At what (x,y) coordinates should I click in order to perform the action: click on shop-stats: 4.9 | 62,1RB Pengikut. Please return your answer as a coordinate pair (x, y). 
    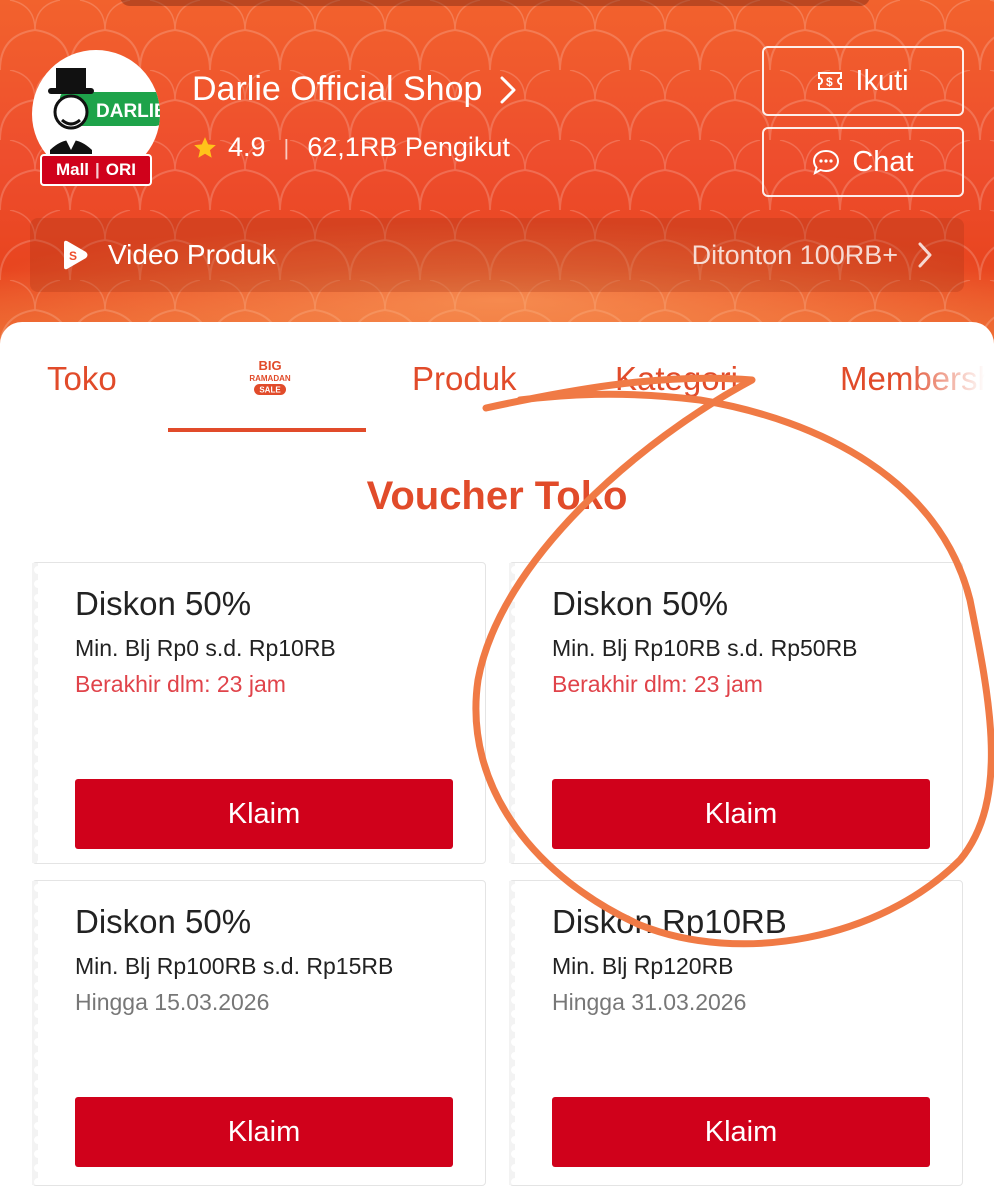
    Looking at the image, I should click on (351, 147).